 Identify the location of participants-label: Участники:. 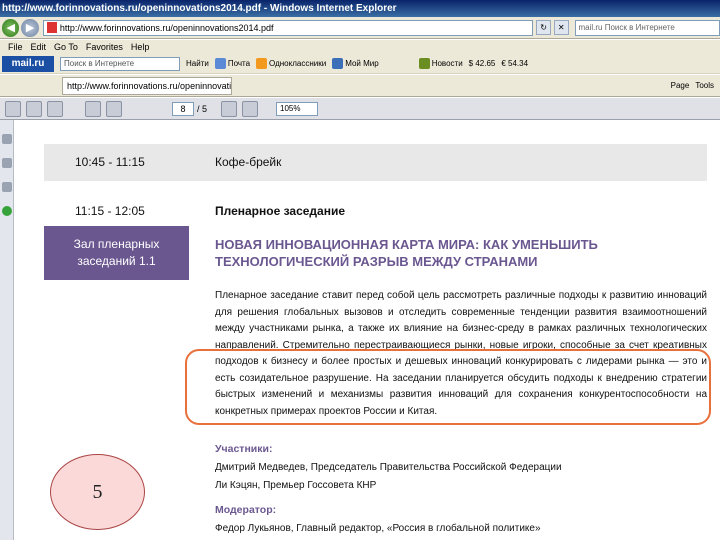
(244, 449).